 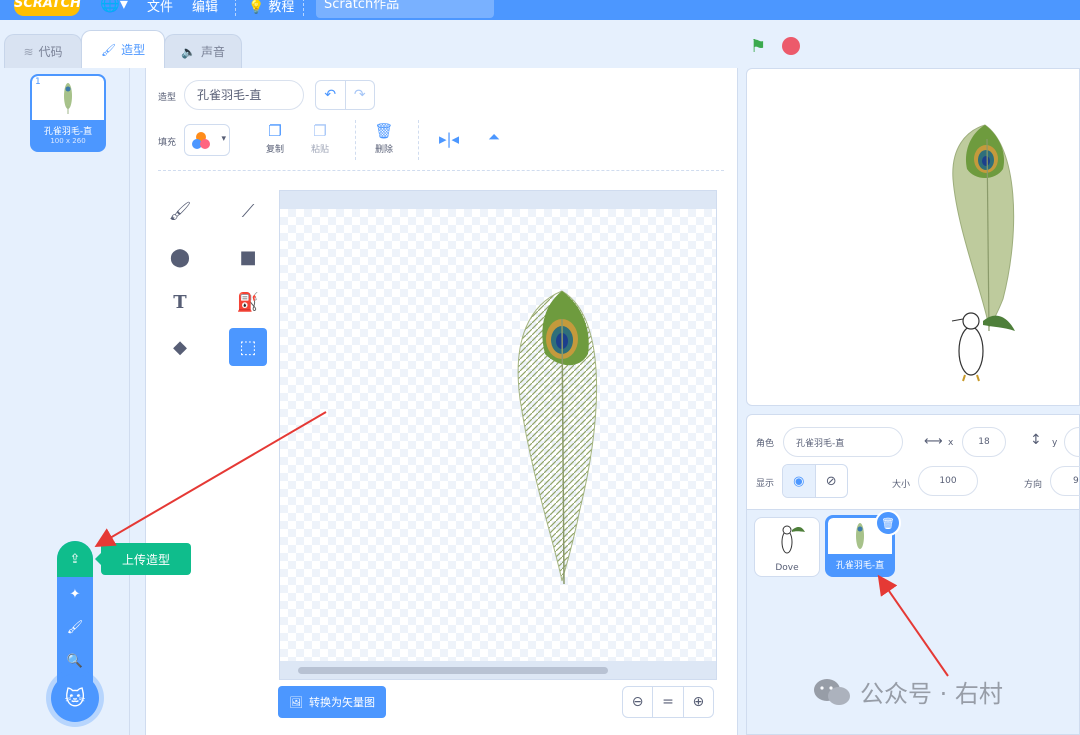 What do you see at coordinates (68, 132) in the screenshot?
I see `costume-name: 孔雀羽毛-直` at bounding box center [68, 132].